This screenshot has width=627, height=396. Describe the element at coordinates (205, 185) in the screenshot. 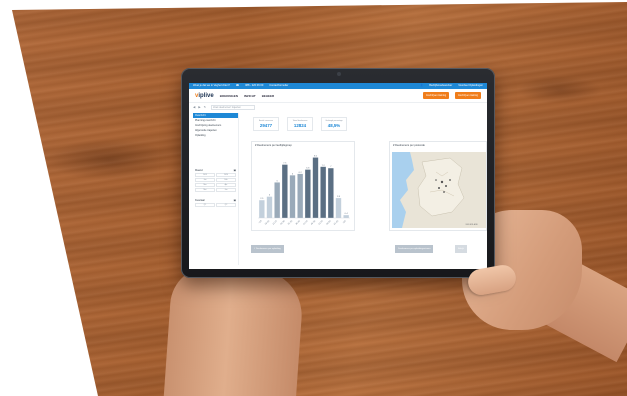

I see `maand-cell: Mar` at that location.